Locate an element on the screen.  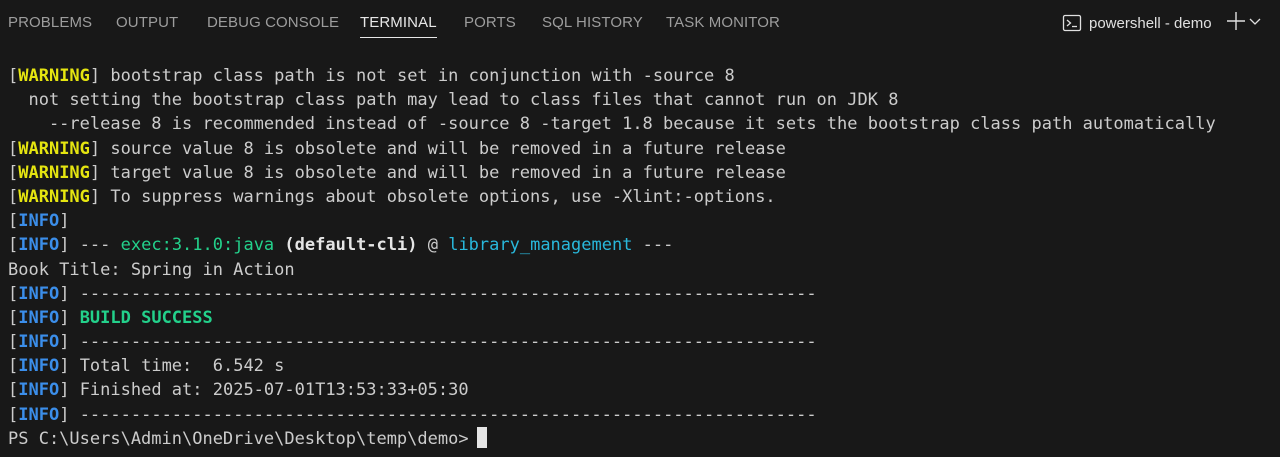
terminal-line: [INFO] Total time: 6.542 s is located at coordinates (146, 366).